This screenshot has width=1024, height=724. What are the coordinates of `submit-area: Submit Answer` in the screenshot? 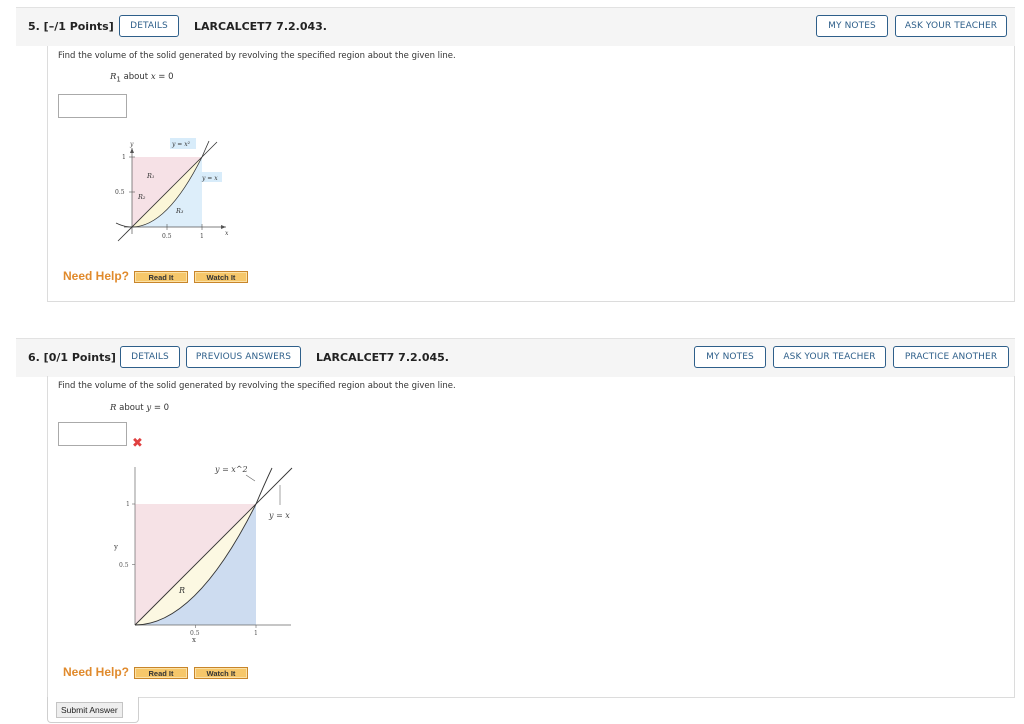 It's located at (93, 710).